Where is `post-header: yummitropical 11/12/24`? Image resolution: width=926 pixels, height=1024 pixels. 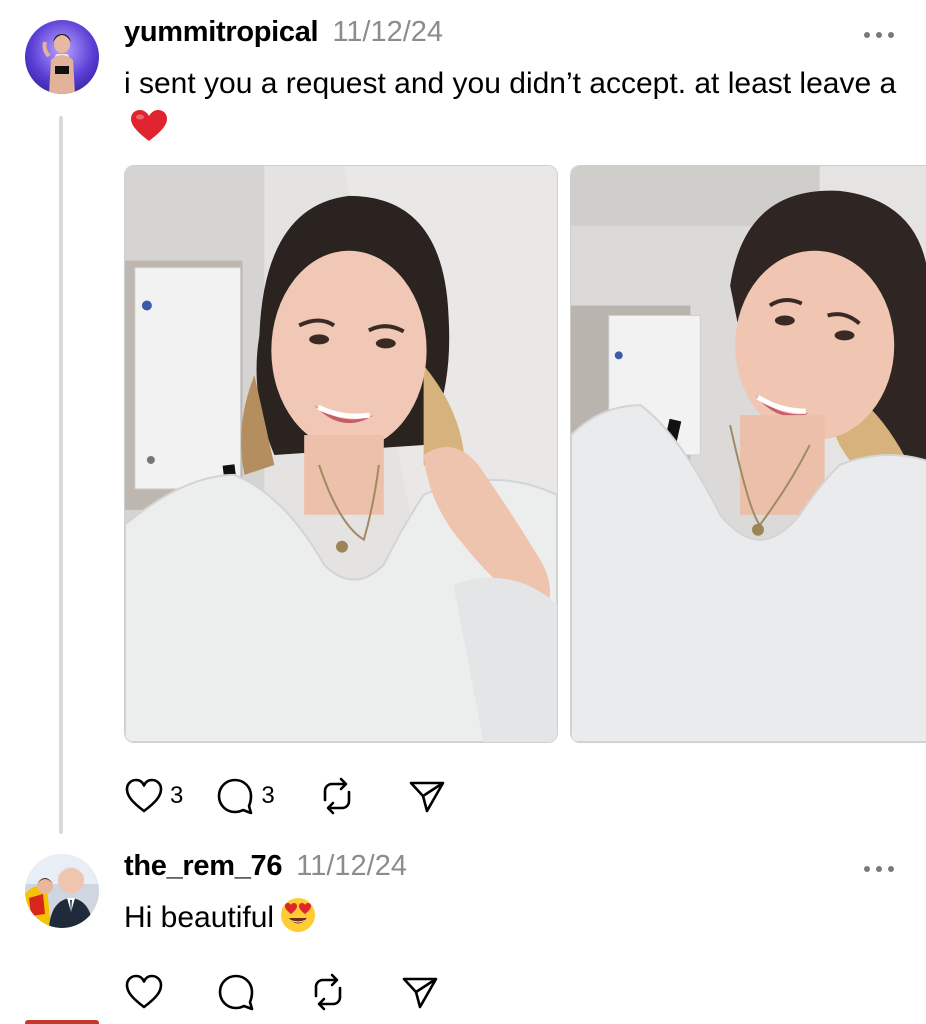
post-header: yummitropical 11/12/24 is located at coordinates (283, 32).